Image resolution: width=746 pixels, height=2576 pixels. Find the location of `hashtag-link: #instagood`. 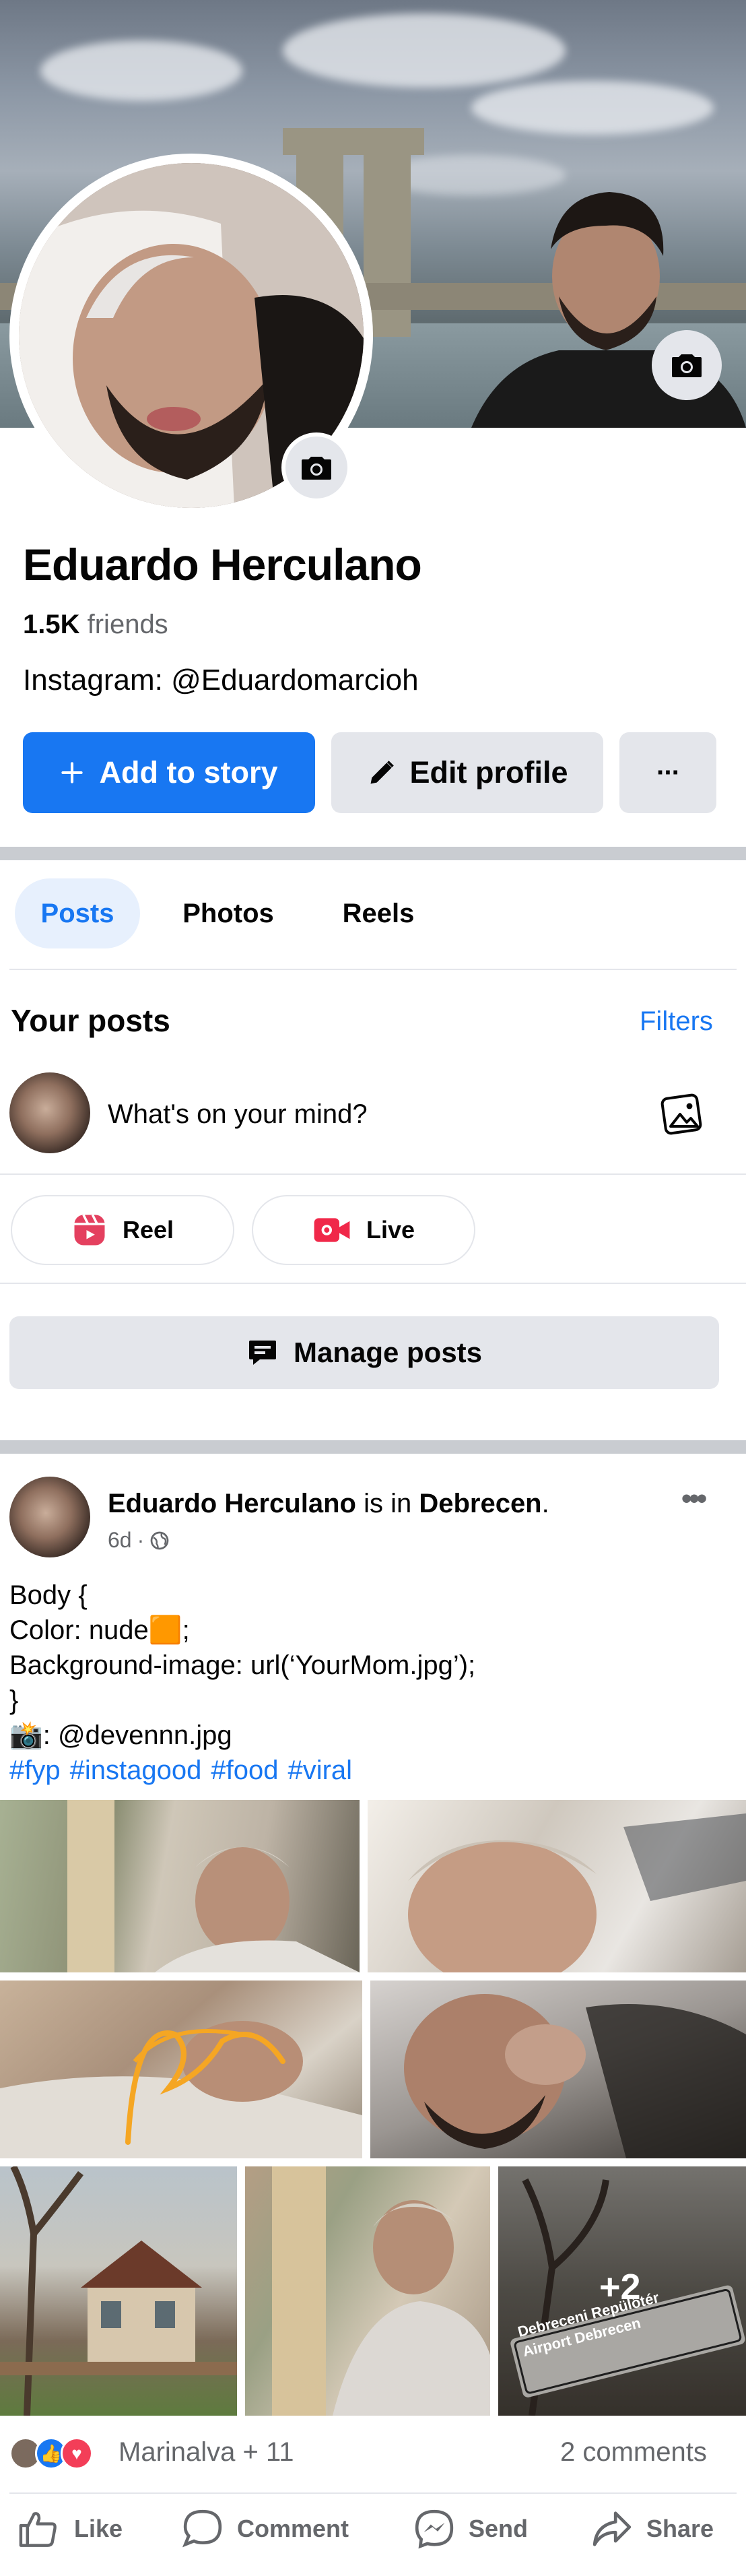

hashtag-link: #instagood is located at coordinates (136, 1770).